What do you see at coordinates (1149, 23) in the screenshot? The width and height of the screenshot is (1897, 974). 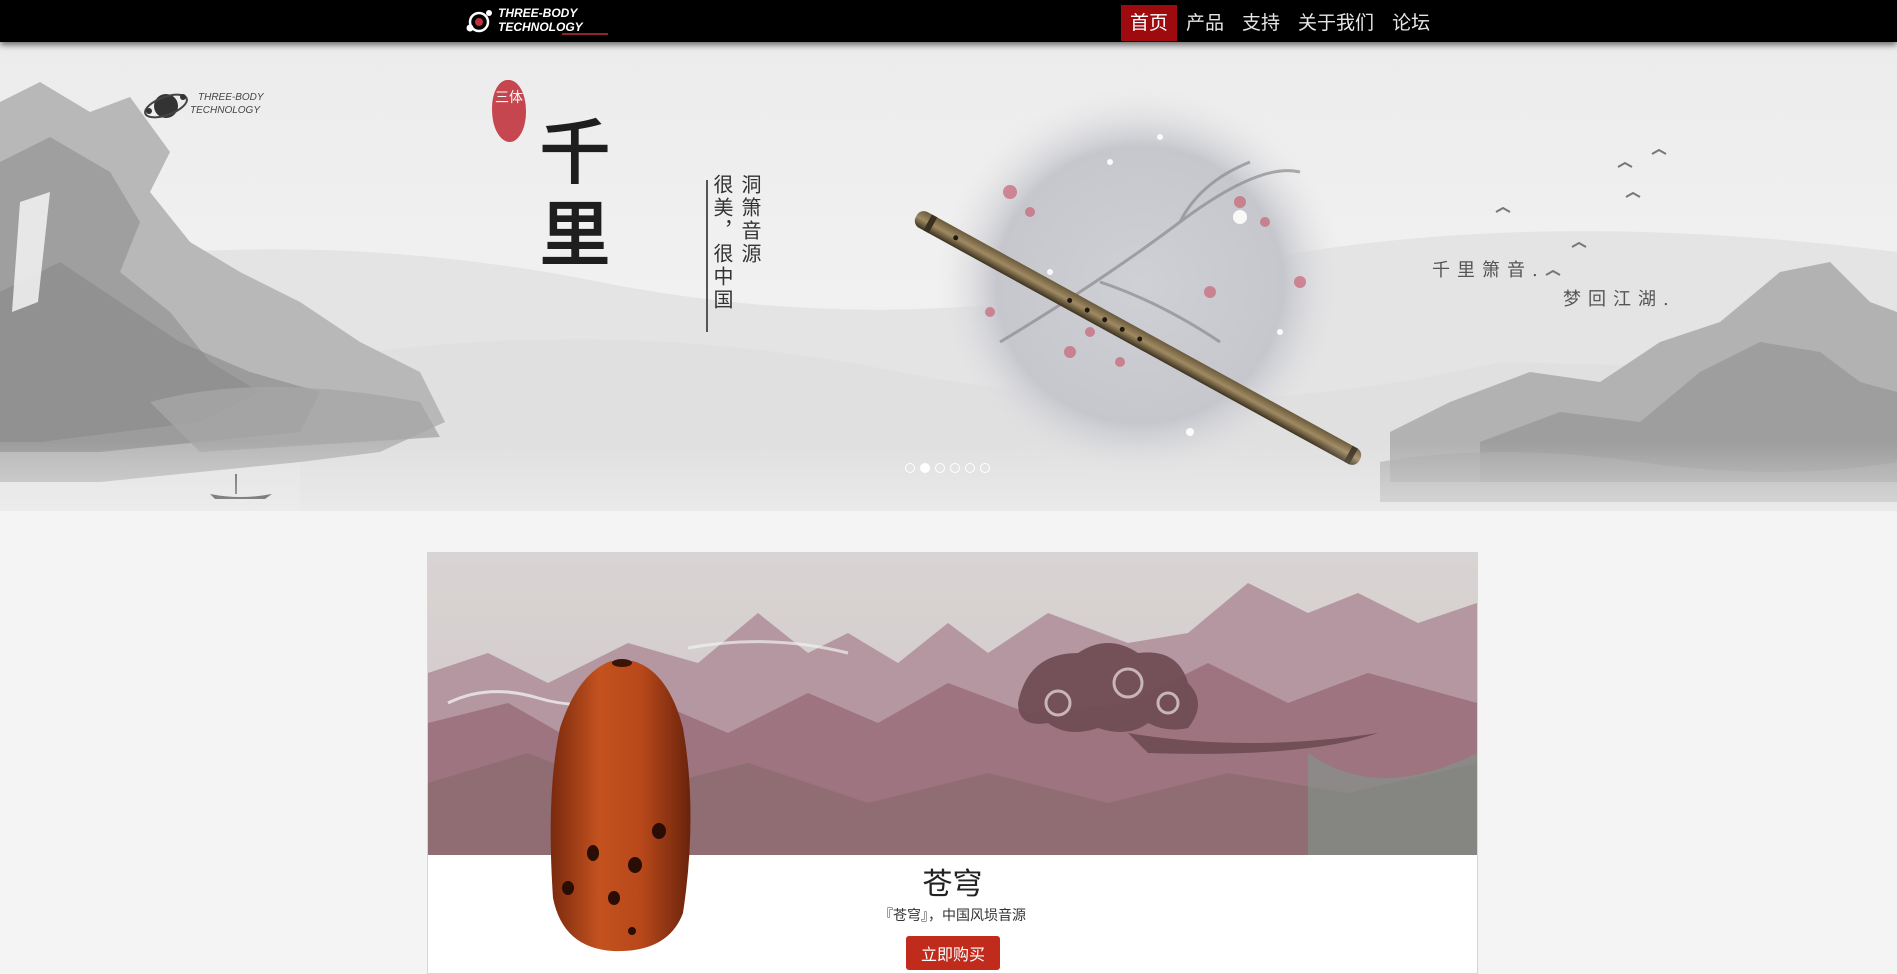 I see `nav-home: 首页` at bounding box center [1149, 23].